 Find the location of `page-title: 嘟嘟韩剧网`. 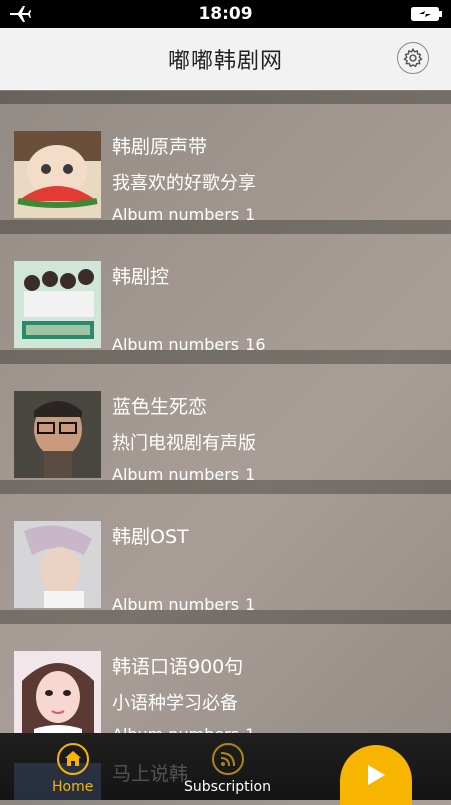

page-title: 嘟嘟韩剧网 is located at coordinates (225, 61).